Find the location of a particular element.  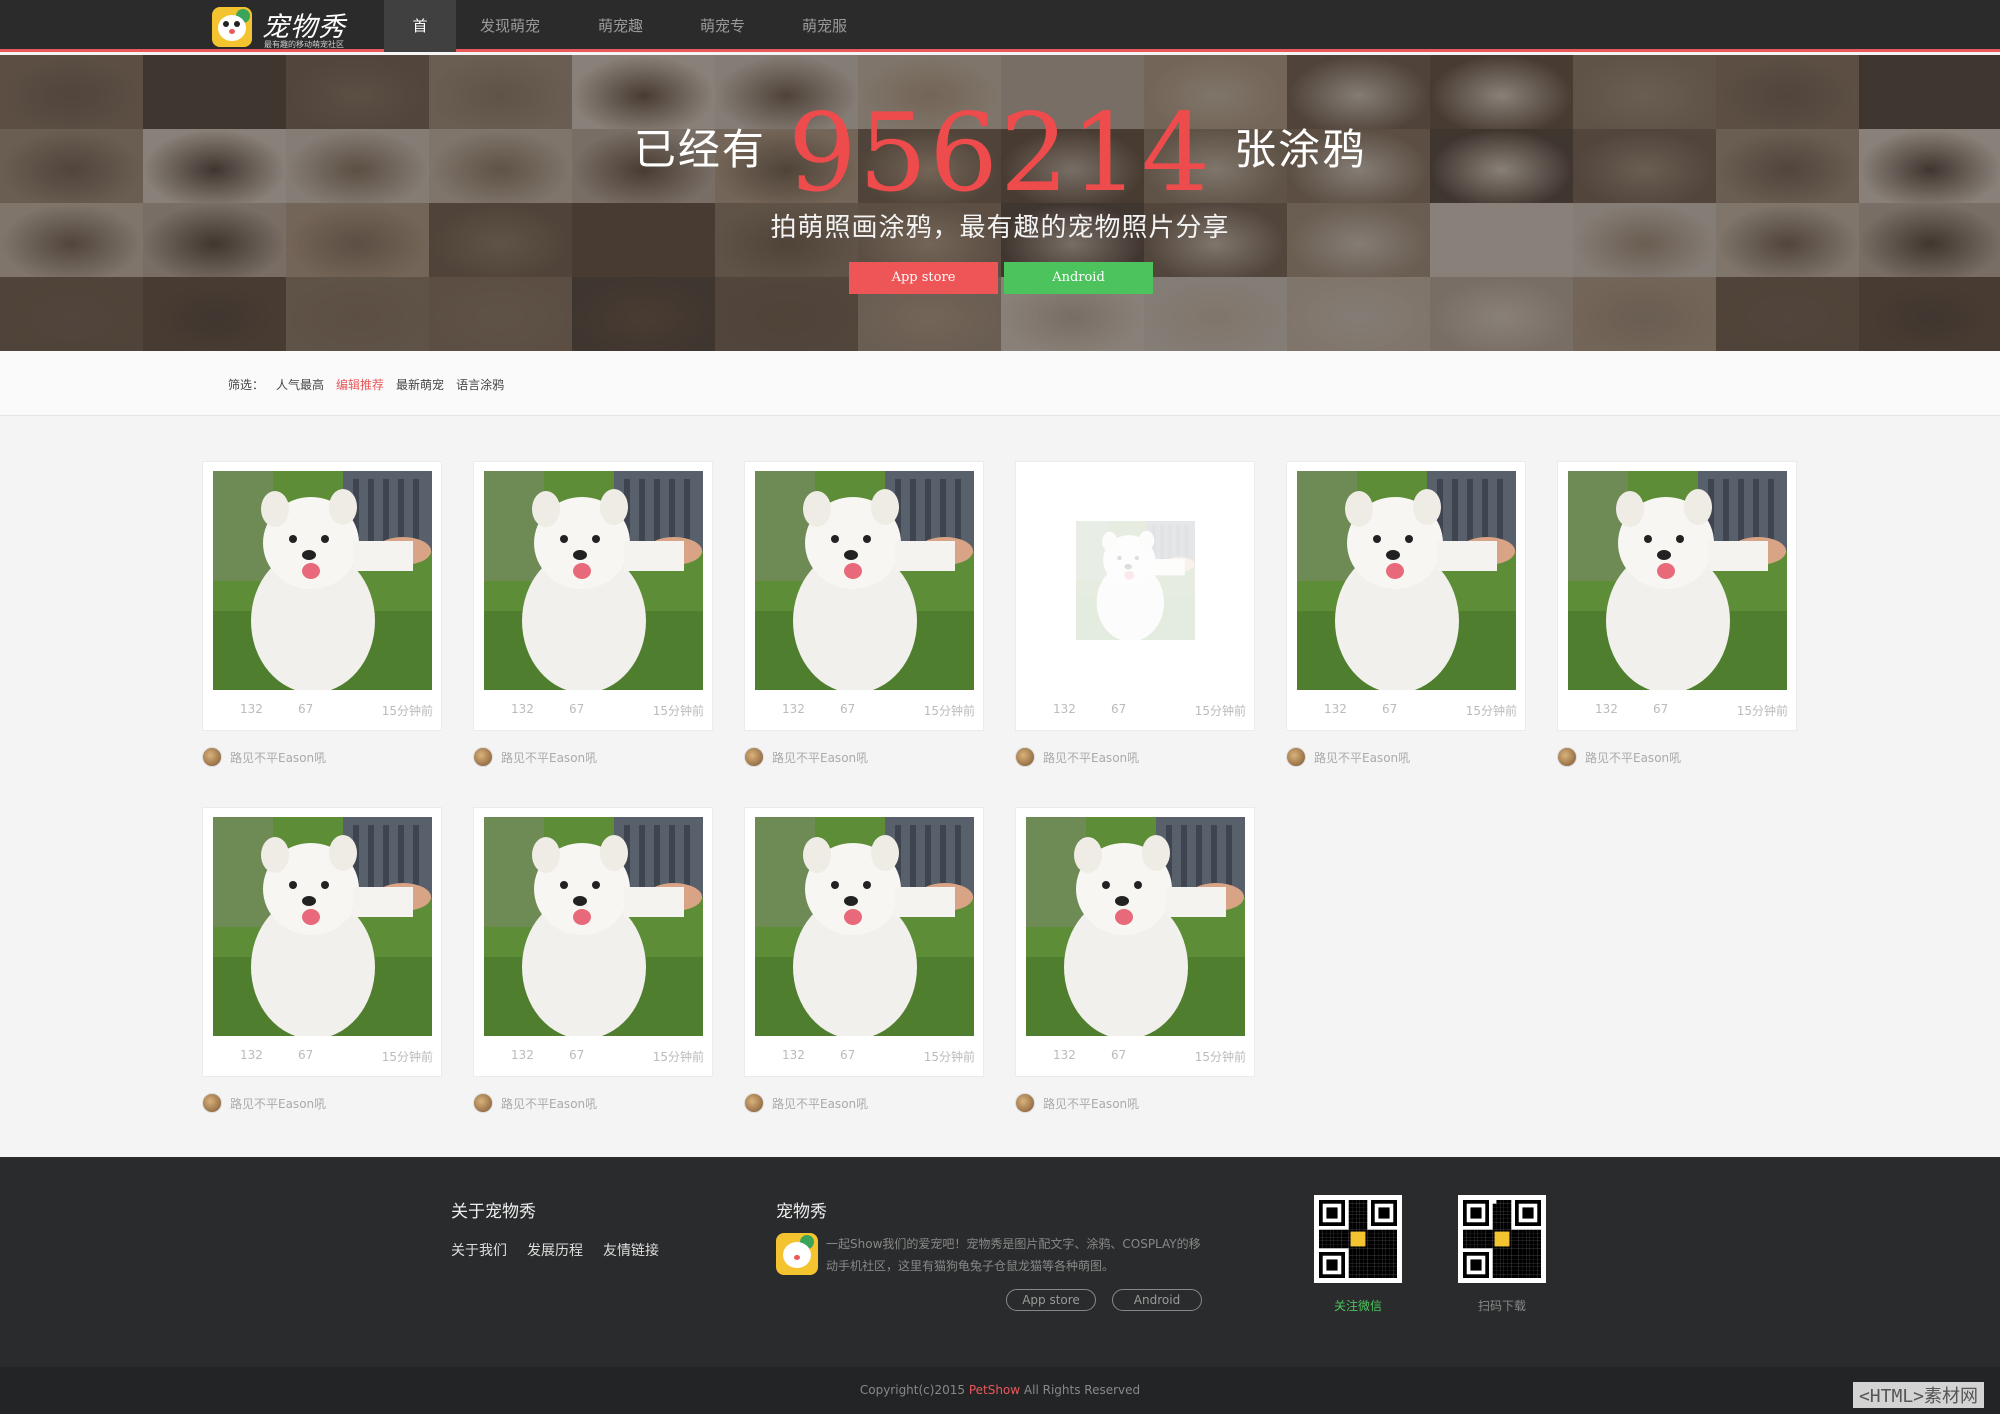

footer-logo-icon is located at coordinates (797, 1254).